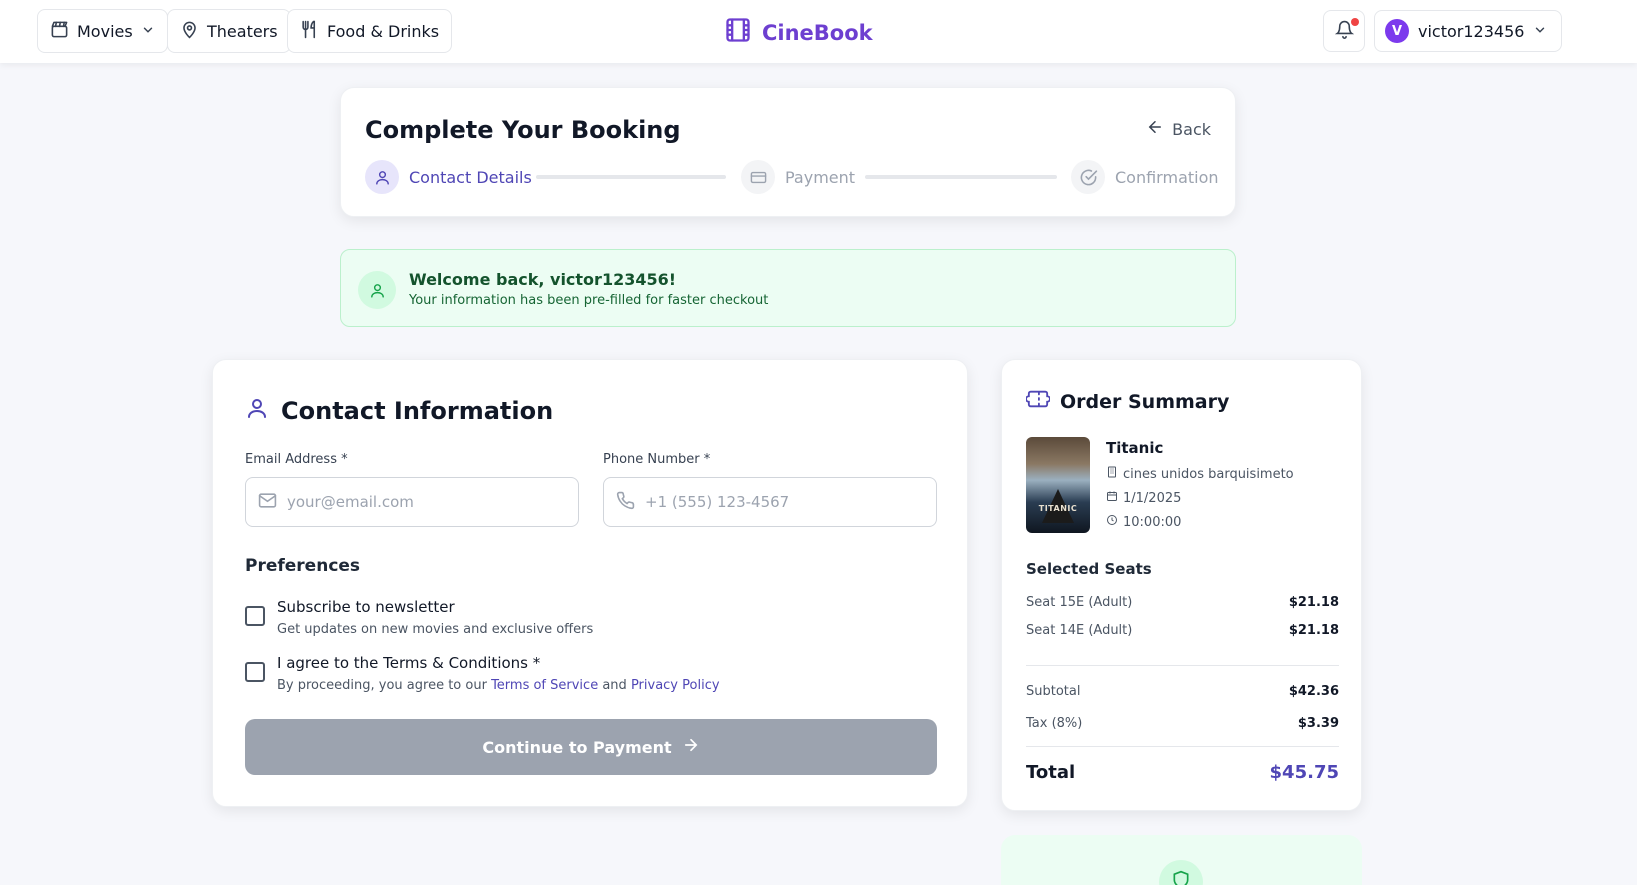 This screenshot has height=885, width=1637. What do you see at coordinates (309, 31) in the screenshot?
I see `utensils-icon` at bounding box center [309, 31].